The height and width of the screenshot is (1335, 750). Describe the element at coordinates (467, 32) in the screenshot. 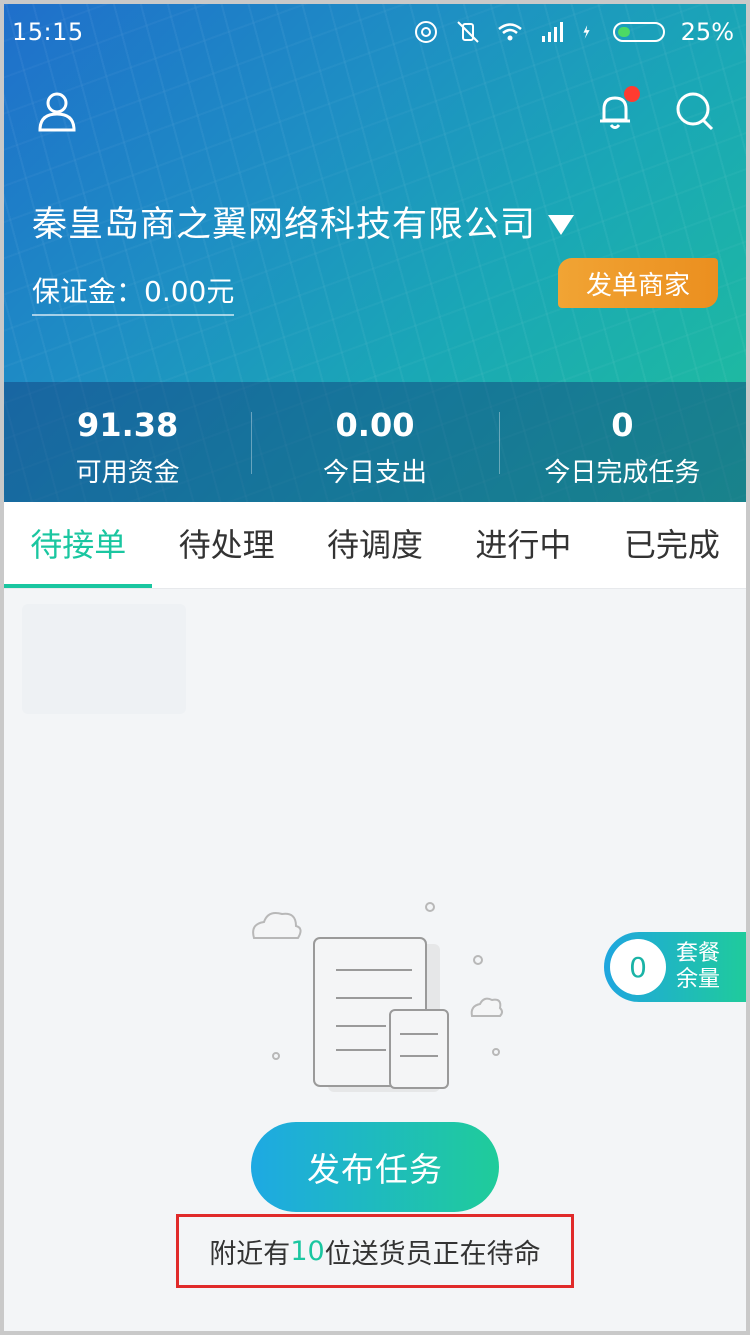

I see `vibrate-off-icon` at that location.